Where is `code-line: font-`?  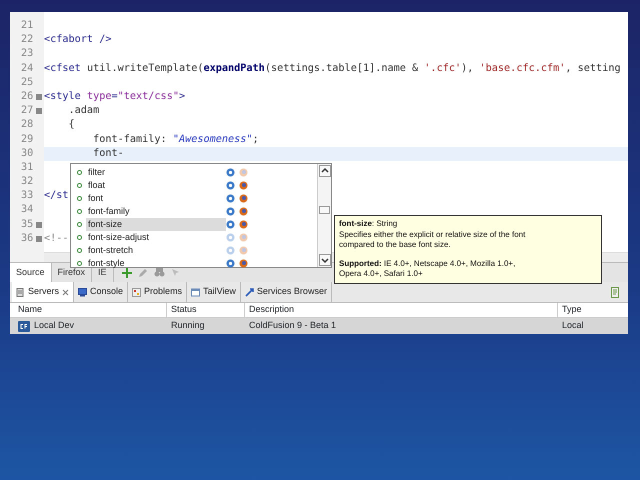
code-line: font- is located at coordinates (108, 153).